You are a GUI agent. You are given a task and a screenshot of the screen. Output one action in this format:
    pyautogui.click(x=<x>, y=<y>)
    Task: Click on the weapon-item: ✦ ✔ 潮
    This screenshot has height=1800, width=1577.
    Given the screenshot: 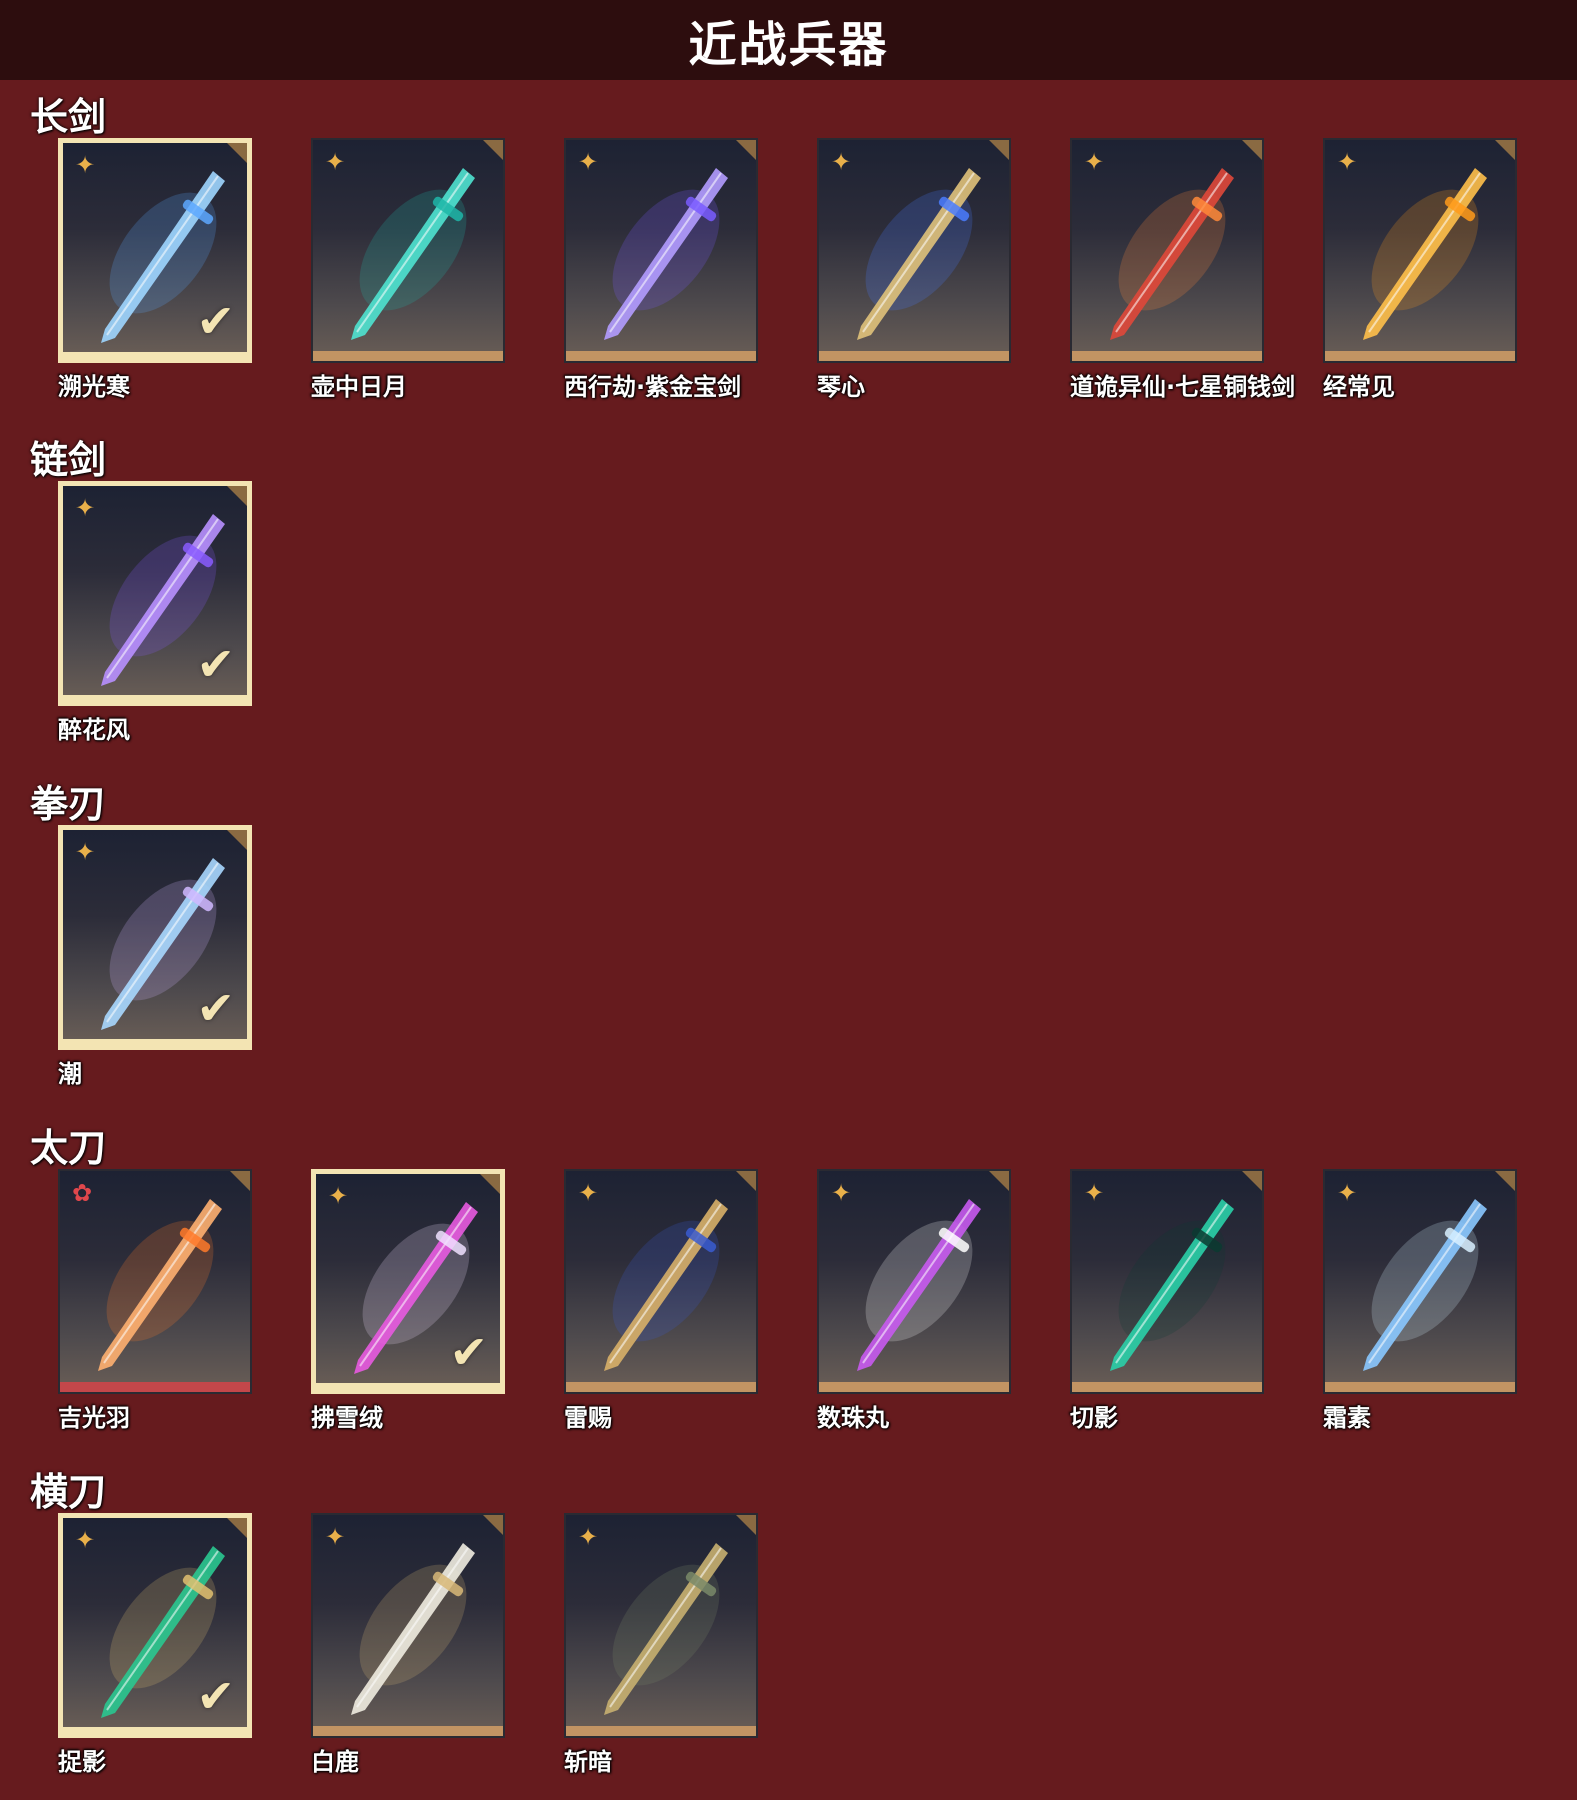 What is the action you would take?
    pyautogui.click(x=155, y=957)
    